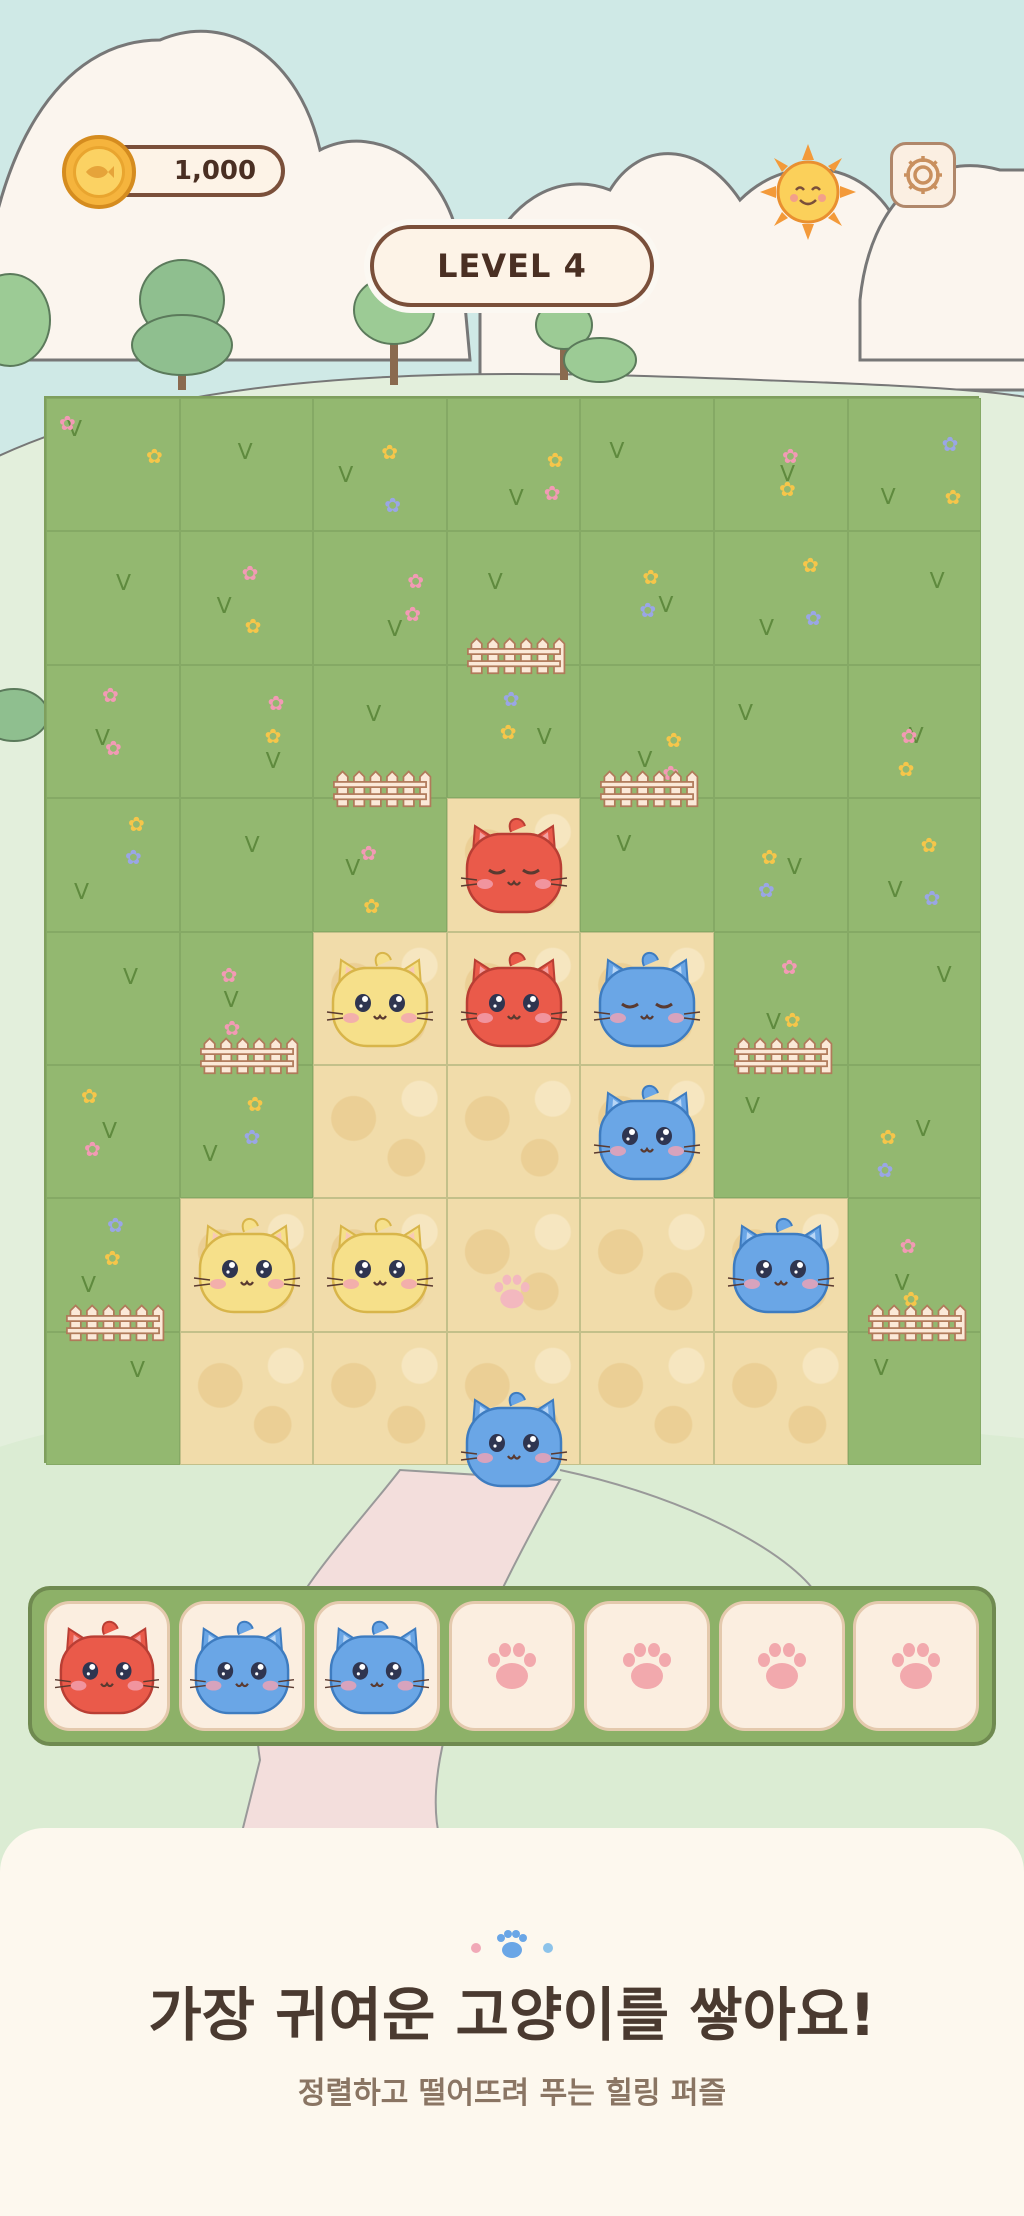 This screenshot has height=2216, width=1024. I want to click on fish-coin-icon, so click(99, 172).